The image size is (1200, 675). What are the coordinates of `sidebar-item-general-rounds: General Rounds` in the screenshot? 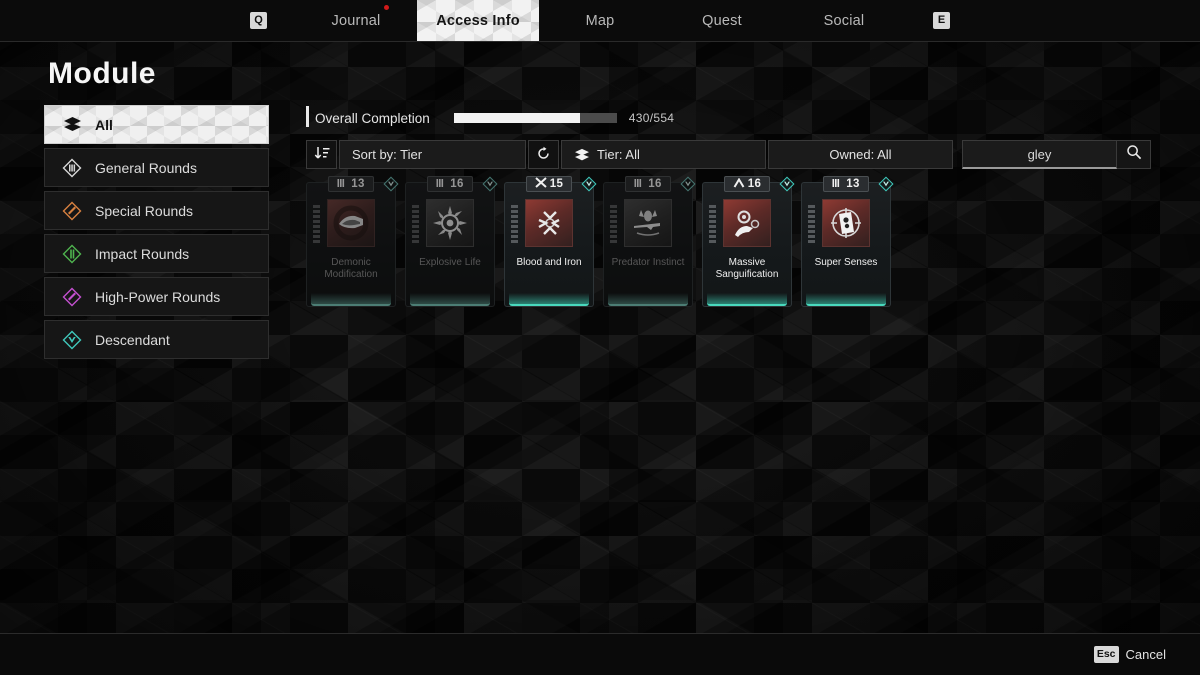 It's located at (156, 167).